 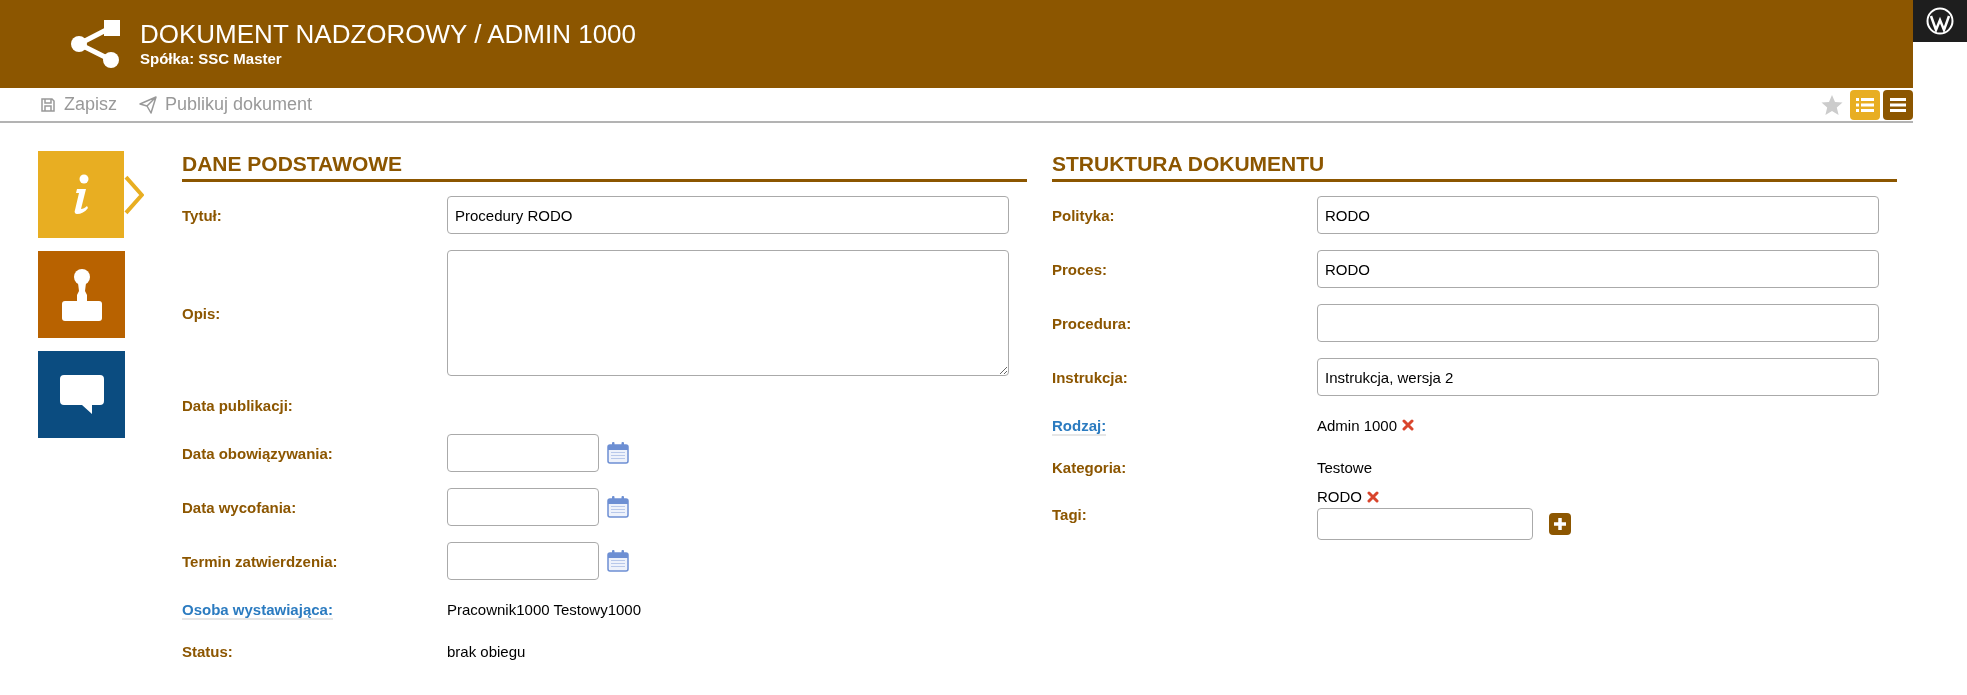 What do you see at coordinates (207, 651) in the screenshot?
I see `field-label: Status:` at bounding box center [207, 651].